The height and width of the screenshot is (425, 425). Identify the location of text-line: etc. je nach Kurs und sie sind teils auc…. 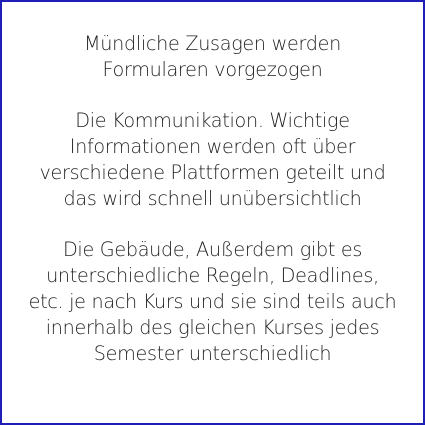
(212, 301).